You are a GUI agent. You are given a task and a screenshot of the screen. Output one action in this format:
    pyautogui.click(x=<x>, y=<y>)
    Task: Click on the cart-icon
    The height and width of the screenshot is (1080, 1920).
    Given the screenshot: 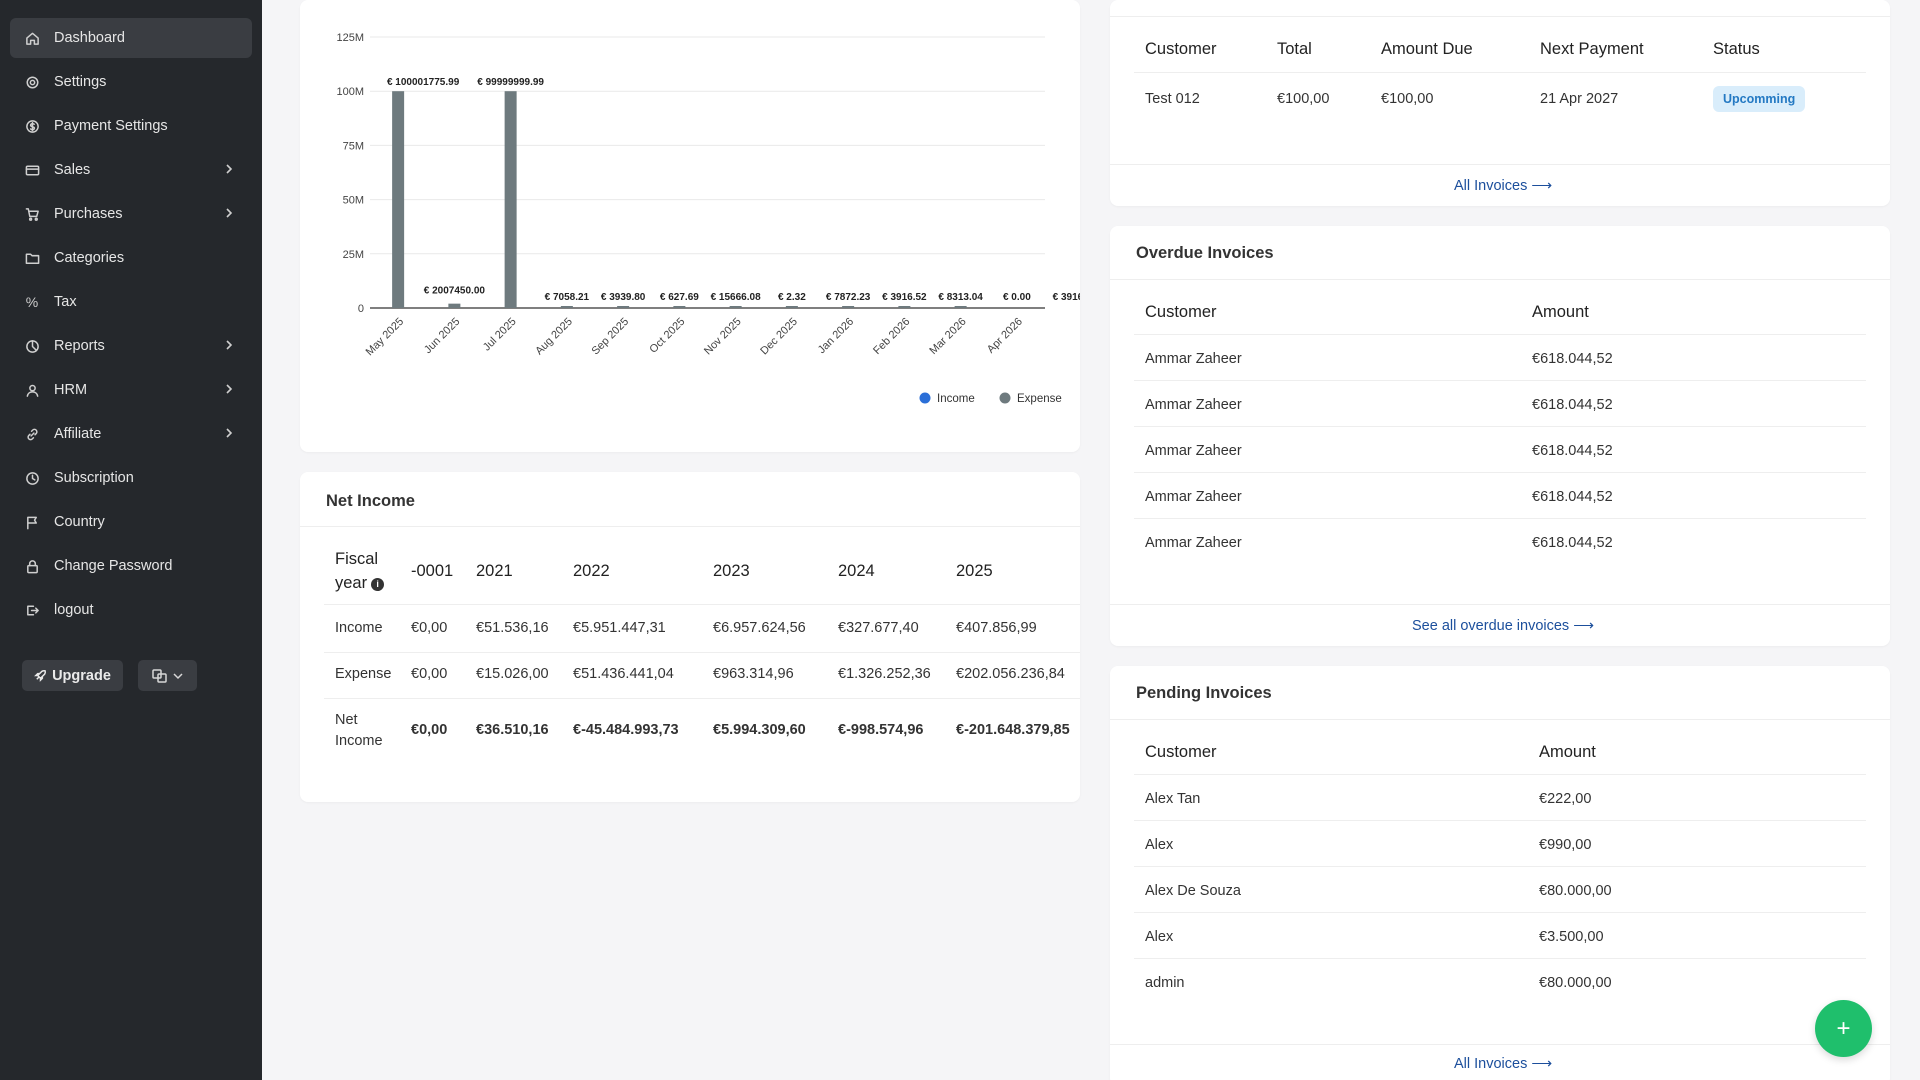 What is the action you would take?
    pyautogui.click(x=32, y=214)
    